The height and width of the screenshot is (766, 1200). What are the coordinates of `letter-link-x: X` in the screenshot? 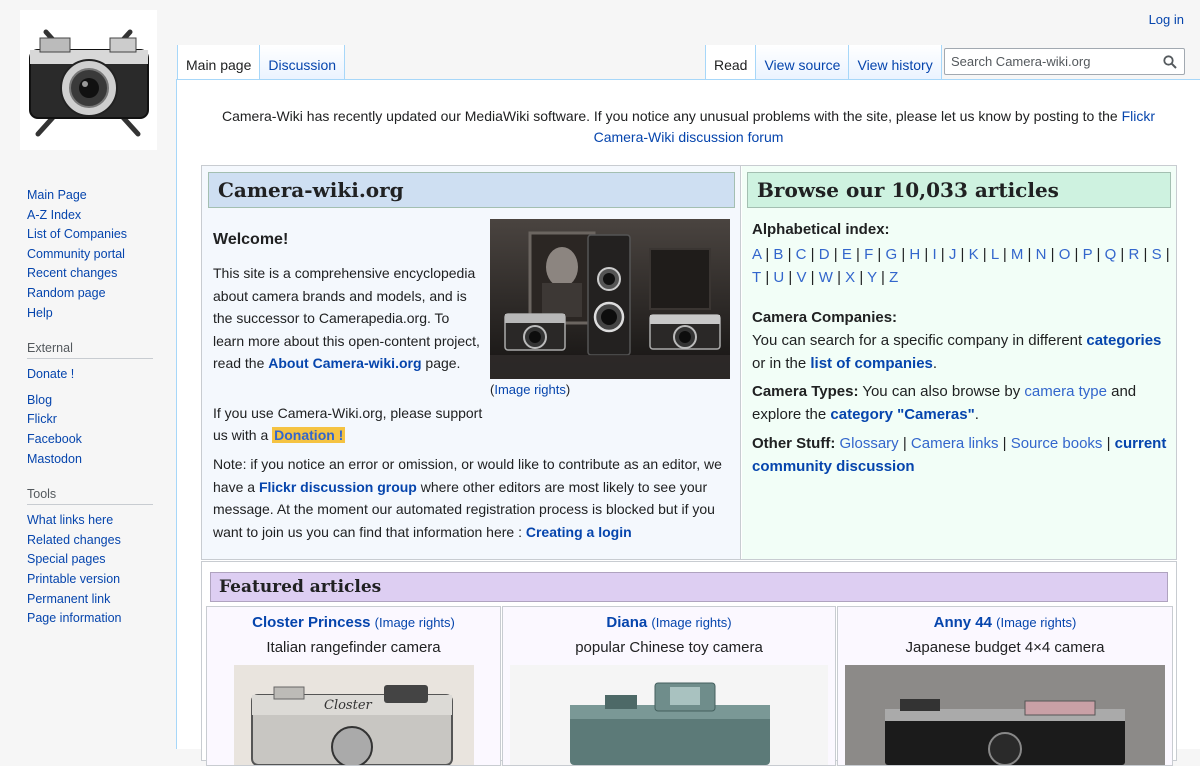 It's located at (850, 277).